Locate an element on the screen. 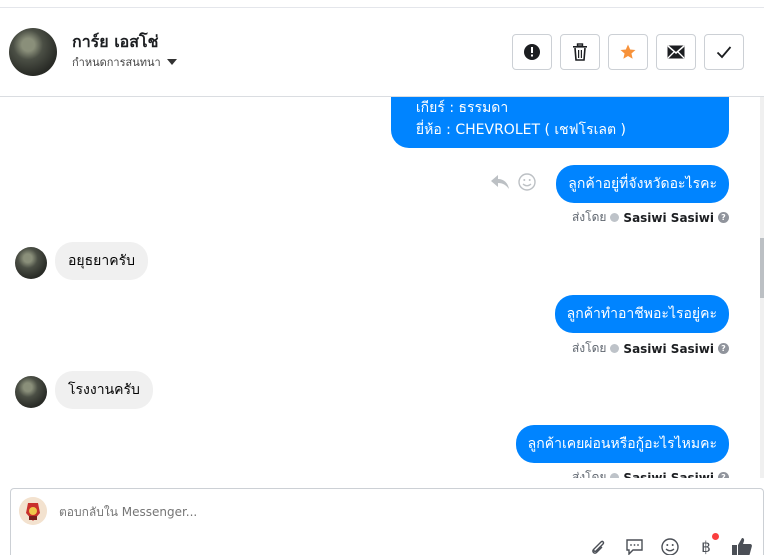  done-button is located at coordinates (724, 52).